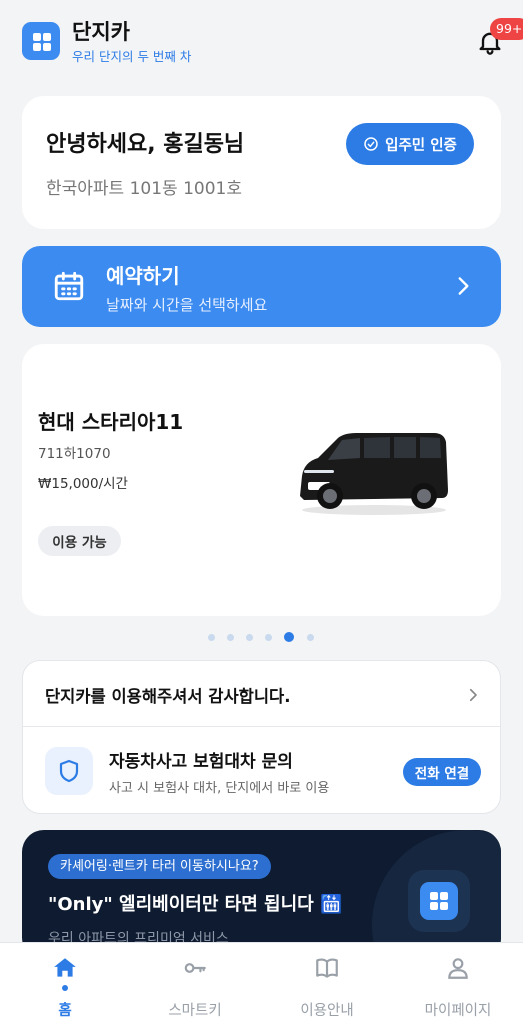 This screenshot has width=523, height=1024. Describe the element at coordinates (144, 189) in the screenshot. I see `address-text: 한국아파트 101동 1001호` at that location.